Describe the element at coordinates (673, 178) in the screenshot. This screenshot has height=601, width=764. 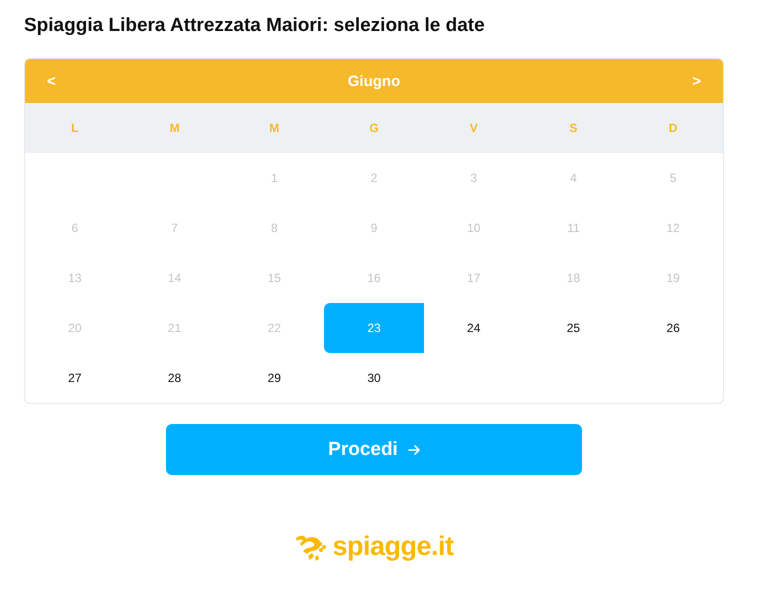
I see `calendar-day: 5` at that location.